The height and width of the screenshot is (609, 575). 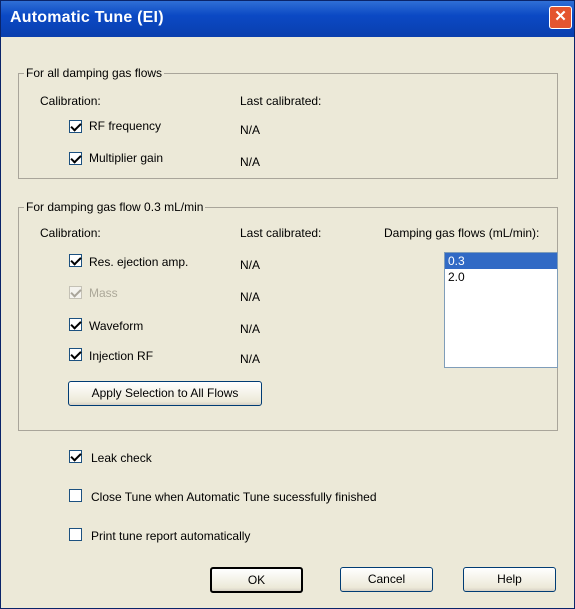 What do you see at coordinates (501, 310) in the screenshot?
I see `damping-flows-list: 0.3 2.0` at bounding box center [501, 310].